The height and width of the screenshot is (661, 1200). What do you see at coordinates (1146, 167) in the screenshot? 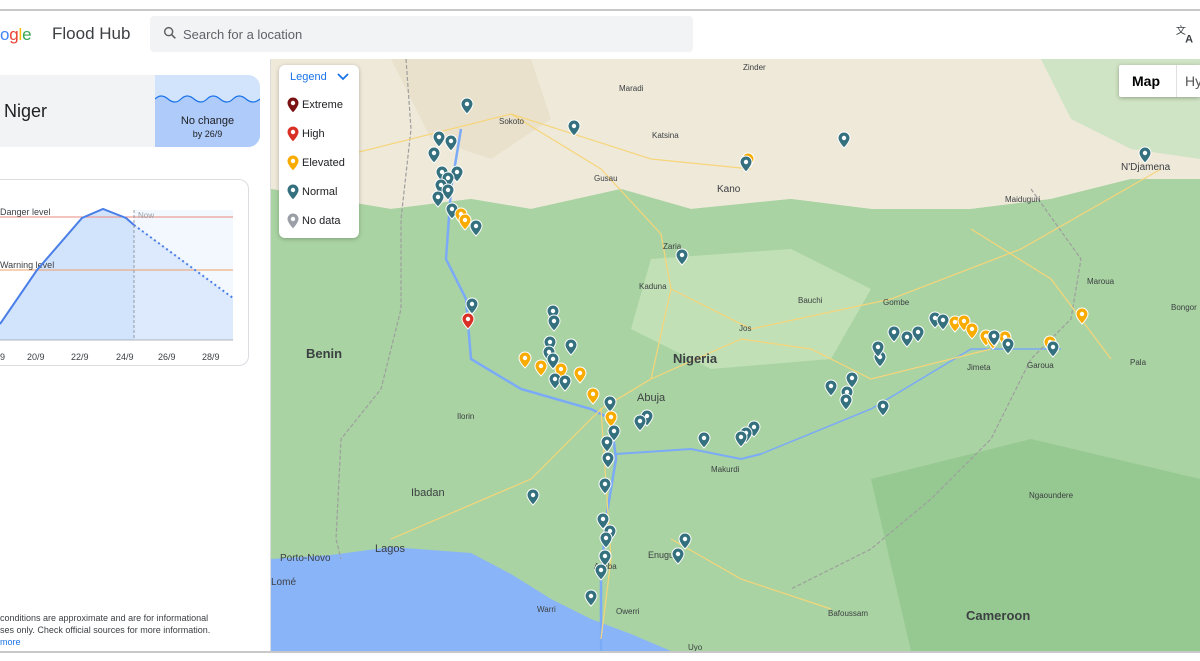
I see `map-label-n-djamena: N'Djamena` at bounding box center [1146, 167].